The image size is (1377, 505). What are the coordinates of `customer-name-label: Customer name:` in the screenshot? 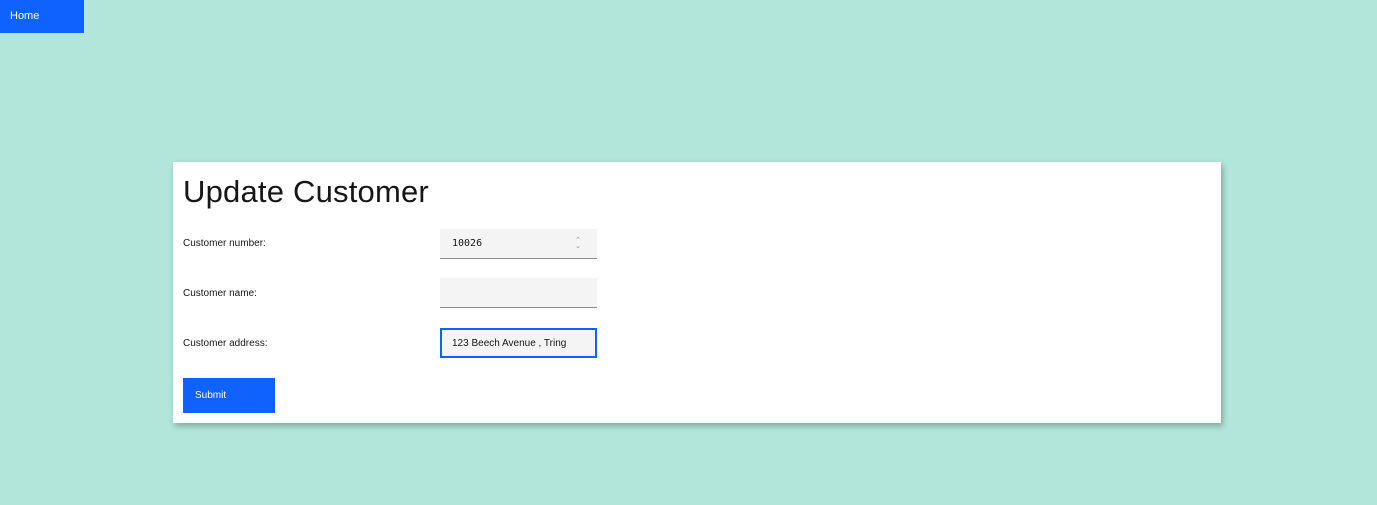 It's located at (220, 293).